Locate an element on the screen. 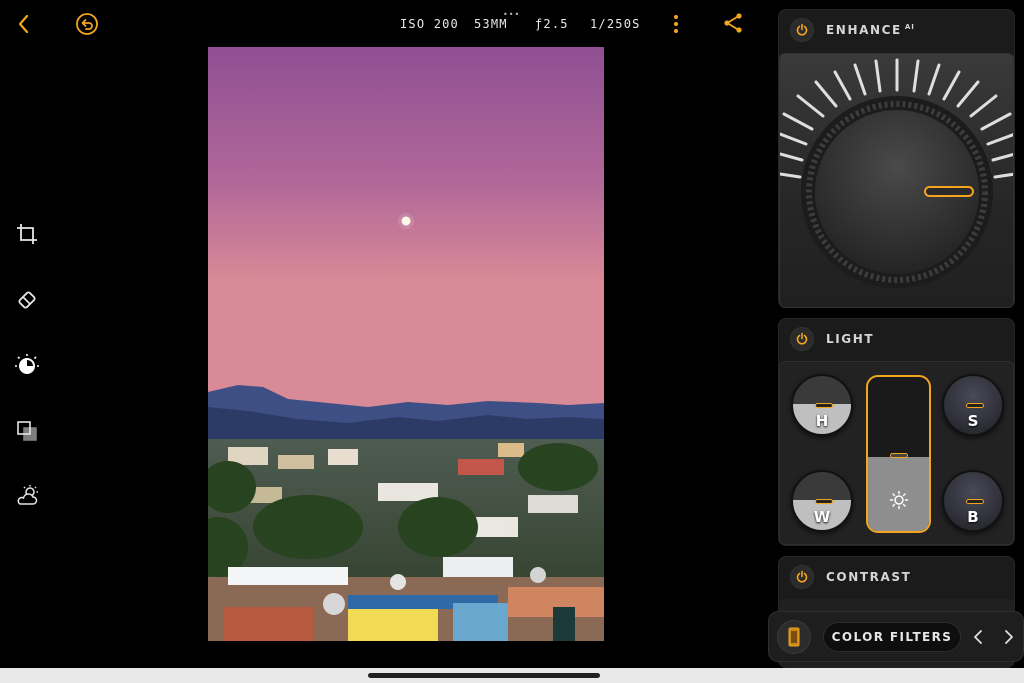  light-controls: H W S B is located at coordinates (896, 453).